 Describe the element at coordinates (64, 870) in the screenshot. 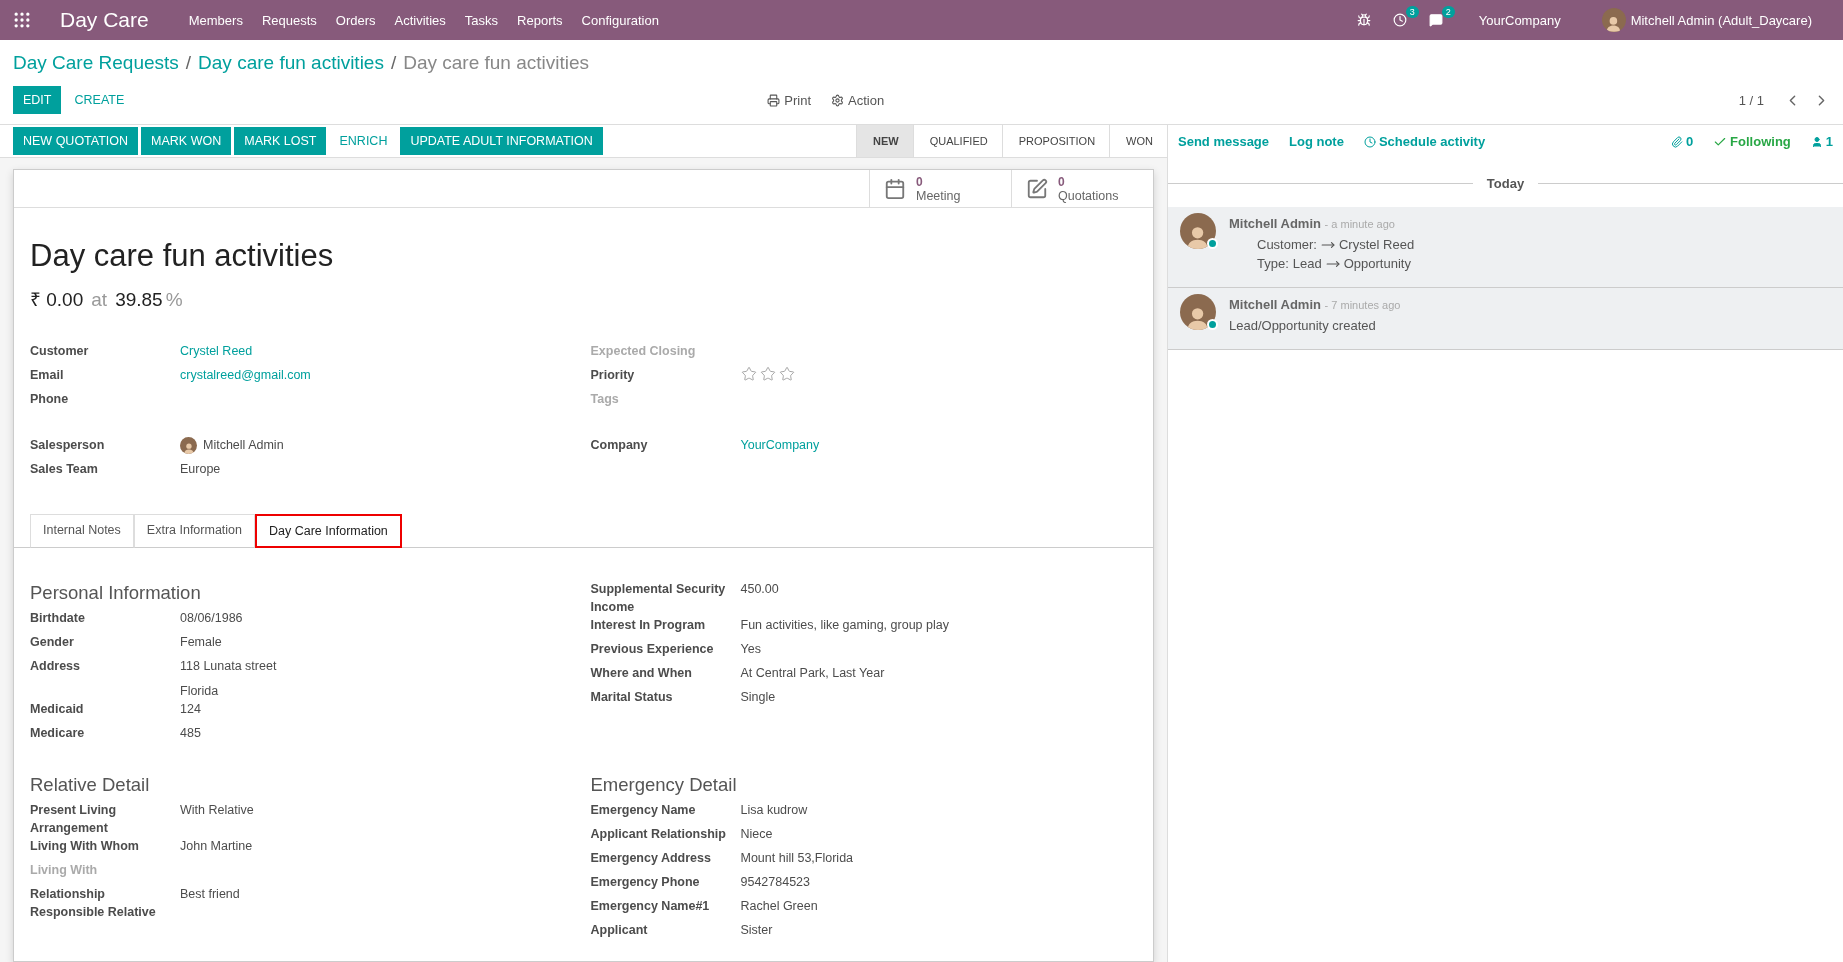

I see `field-label: Living With` at that location.